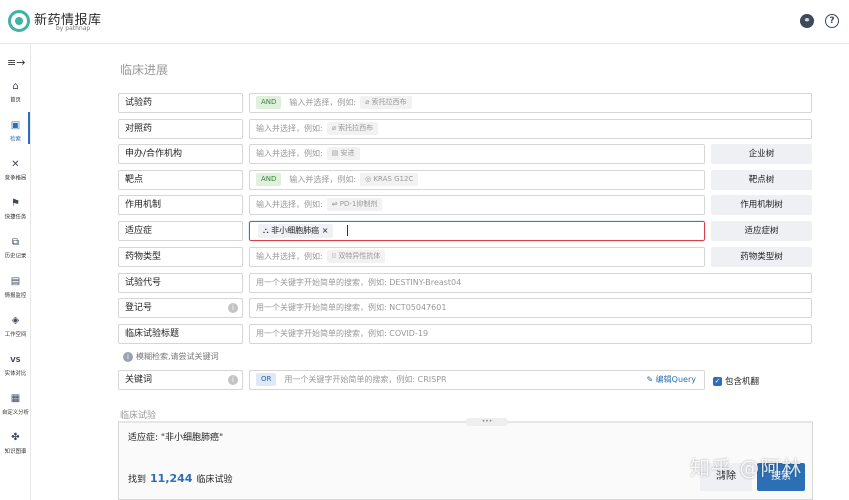 The image size is (849, 500). Describe the element at coordinates (180, 283) in the screenshot. I see `field-label: 试验代号` at that location.